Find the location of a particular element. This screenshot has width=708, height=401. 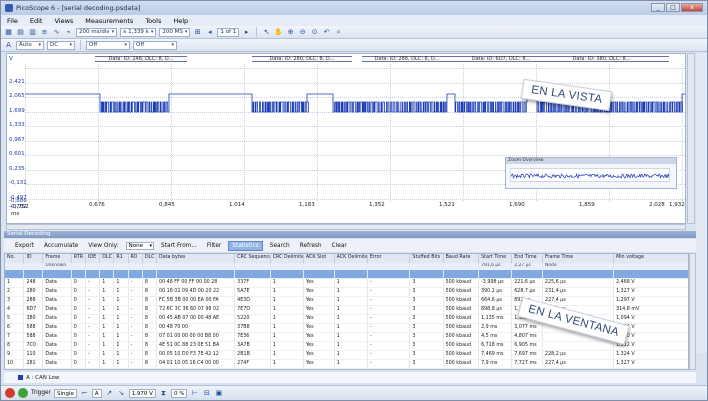

table-cell: 00 48 70 00 is located at coordinates (196, 328).